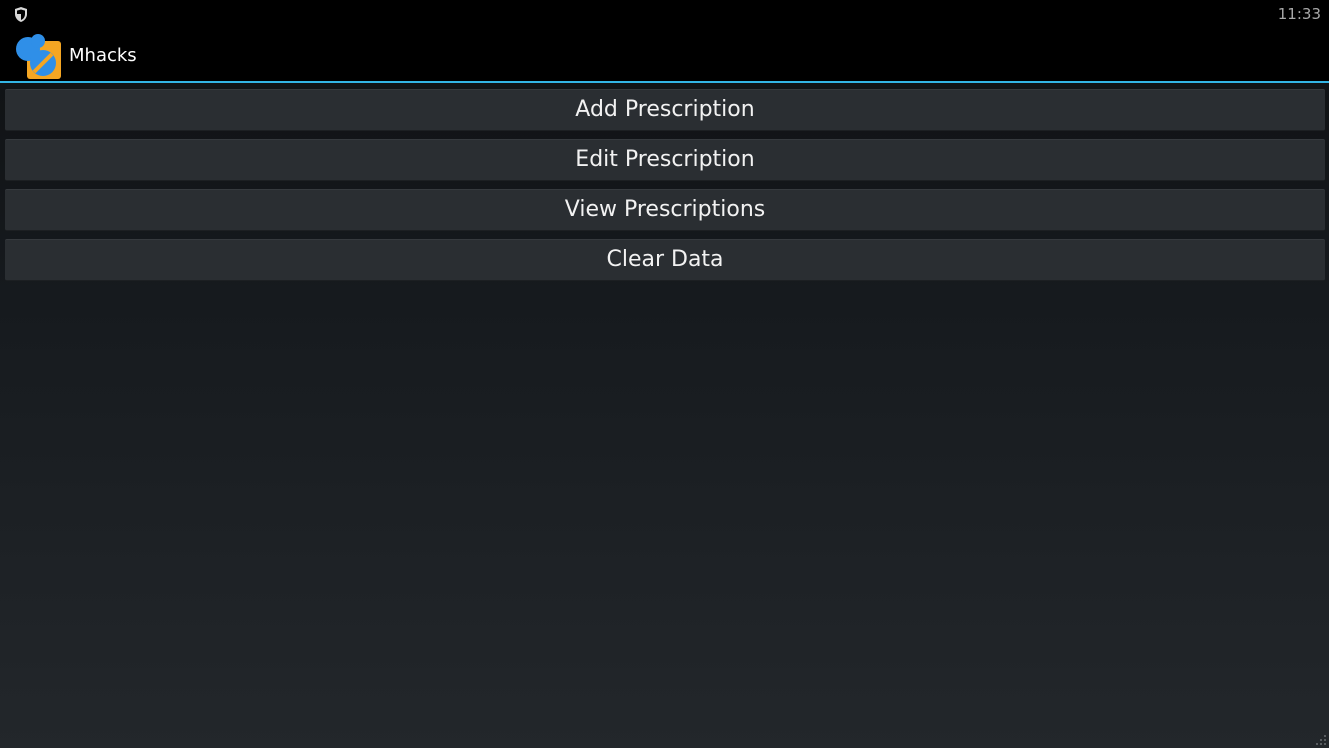 The image size is (1329, 748). Describe the element at coordinates (1321, 740) in the screenshot. I see `resize-grip-icon` at that location.